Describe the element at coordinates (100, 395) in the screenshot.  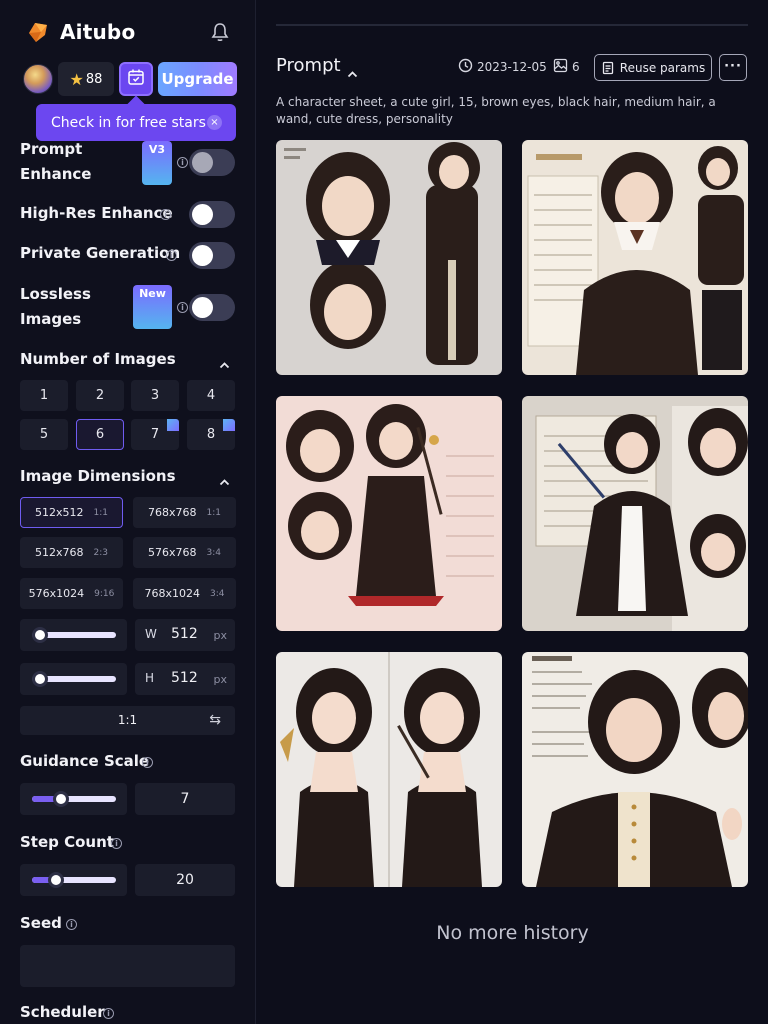
I see `image-count-option: 2` at that location.